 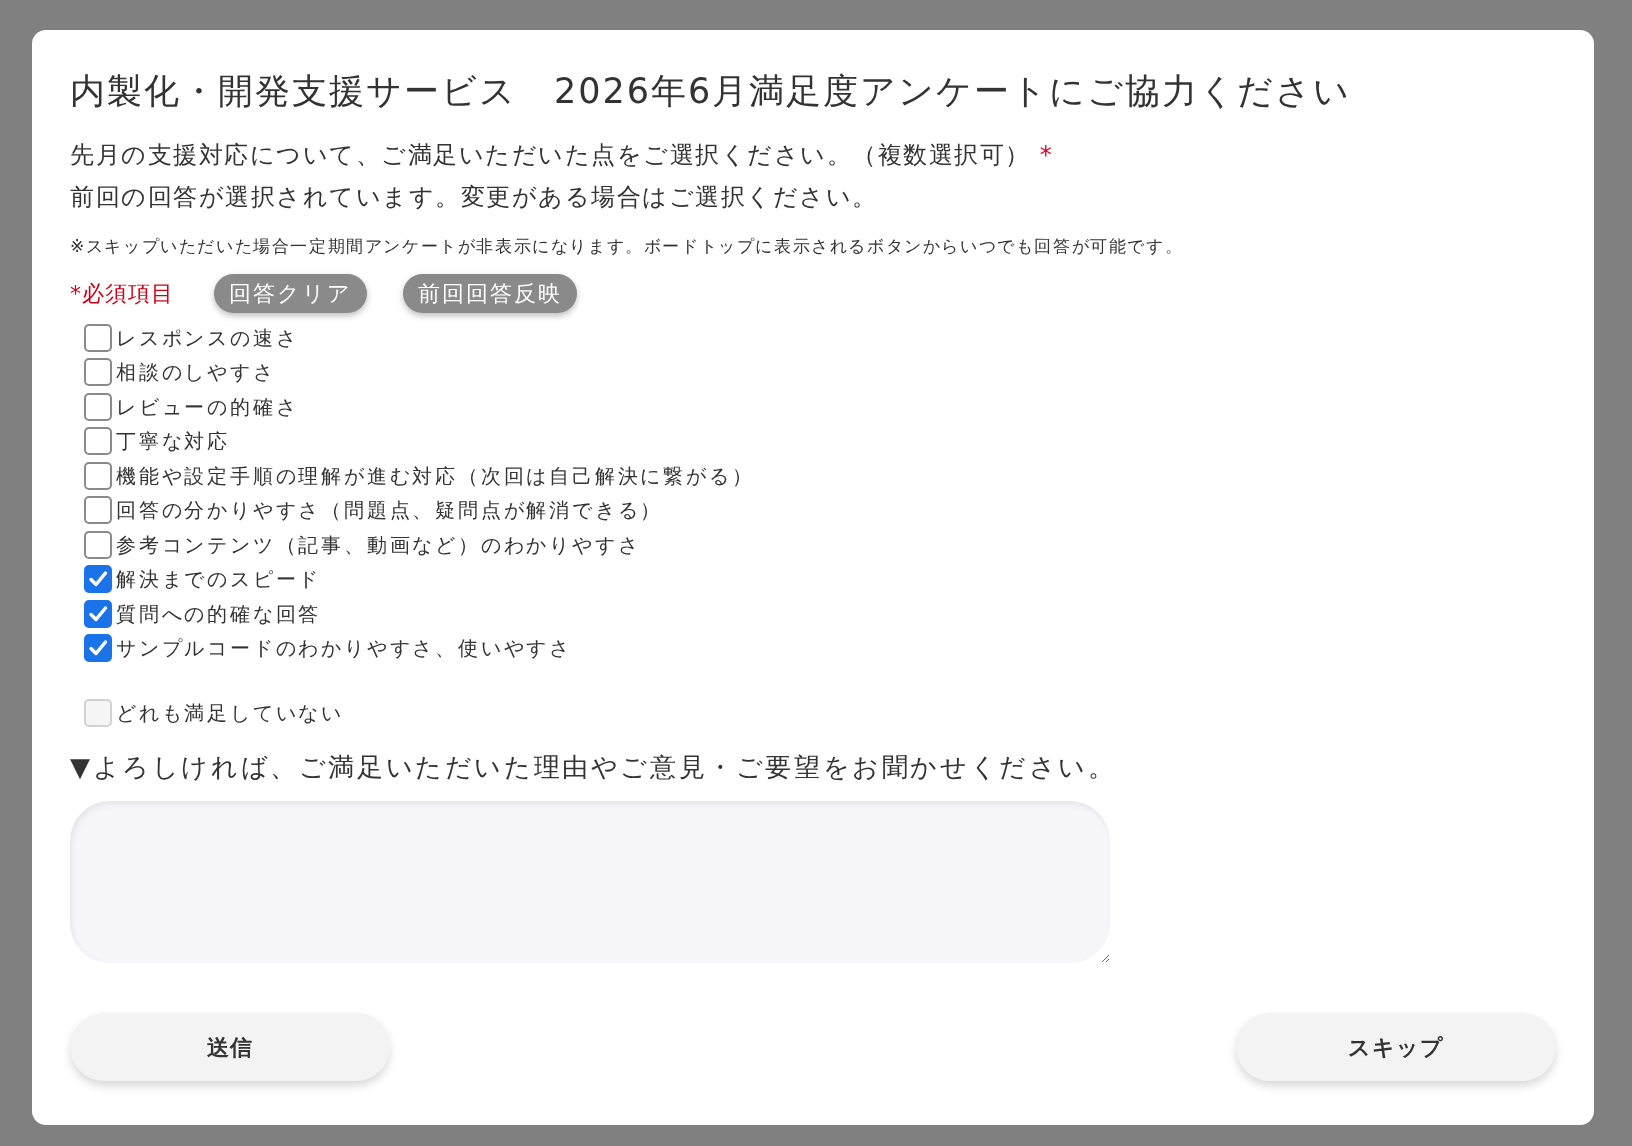 I want to click on submit-button: 送信, so click(x=230, y=1047).